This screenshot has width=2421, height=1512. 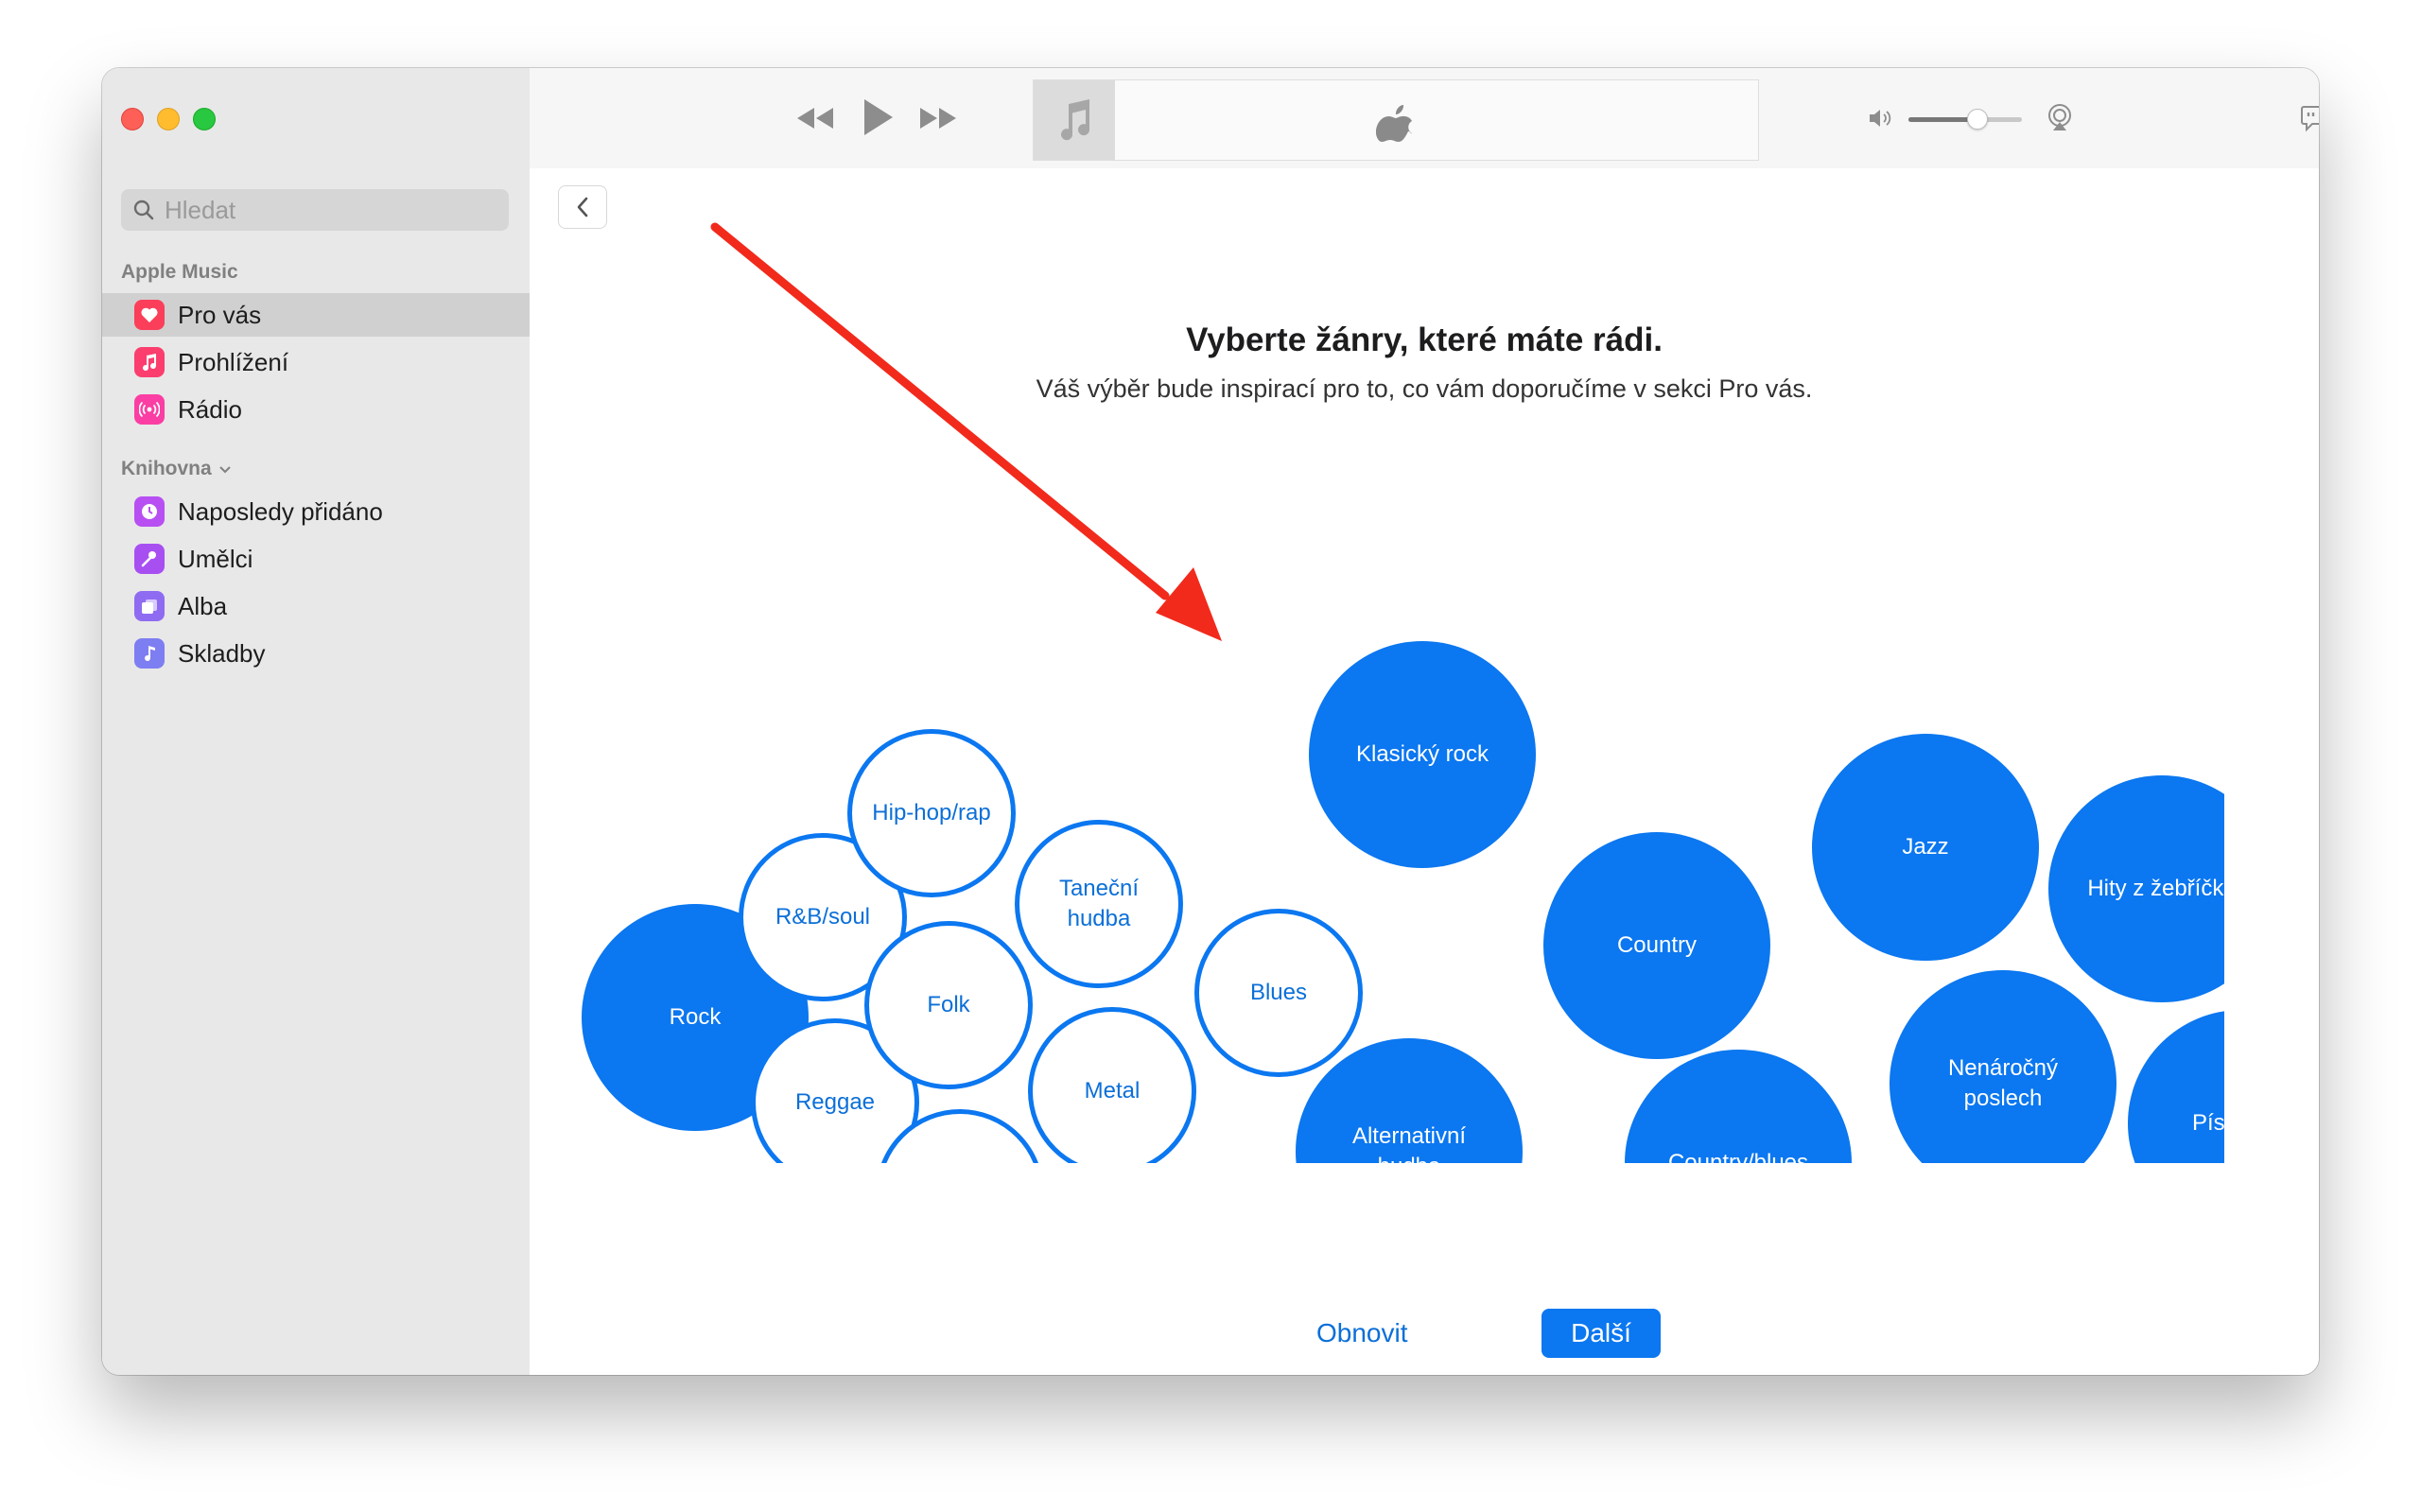 I want to click on fast-forward-icon, so click(x=938, y=118).